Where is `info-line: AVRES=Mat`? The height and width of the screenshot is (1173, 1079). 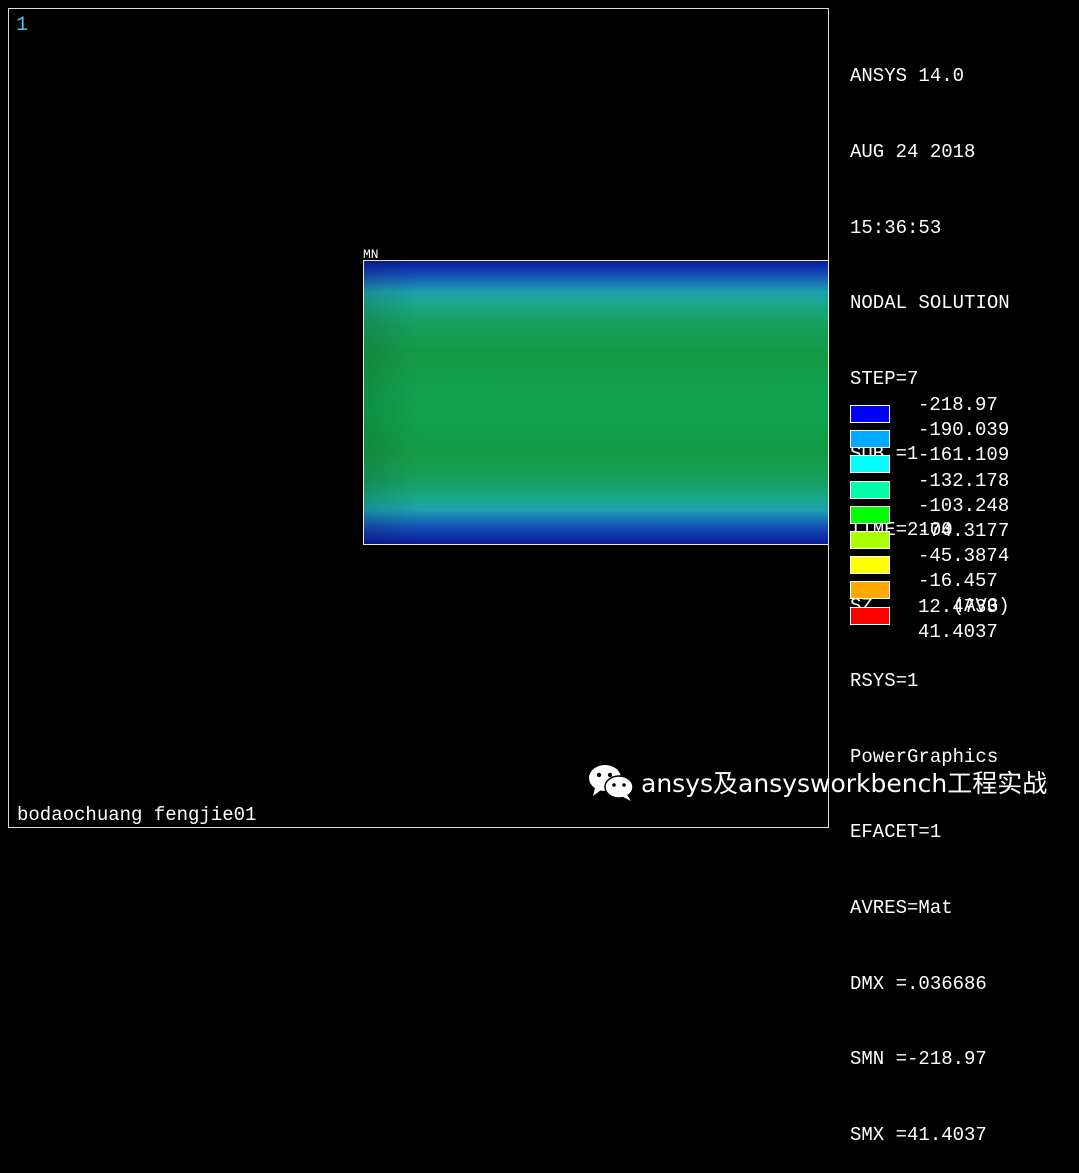
info-line: AVRES=Mat is located at coordinates (901, 907).